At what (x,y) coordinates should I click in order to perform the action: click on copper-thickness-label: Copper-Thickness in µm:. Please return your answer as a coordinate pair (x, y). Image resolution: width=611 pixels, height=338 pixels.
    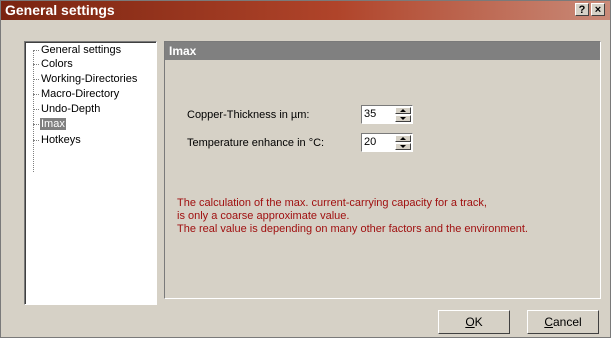
    Looking at the image, I should click on (248, 115).